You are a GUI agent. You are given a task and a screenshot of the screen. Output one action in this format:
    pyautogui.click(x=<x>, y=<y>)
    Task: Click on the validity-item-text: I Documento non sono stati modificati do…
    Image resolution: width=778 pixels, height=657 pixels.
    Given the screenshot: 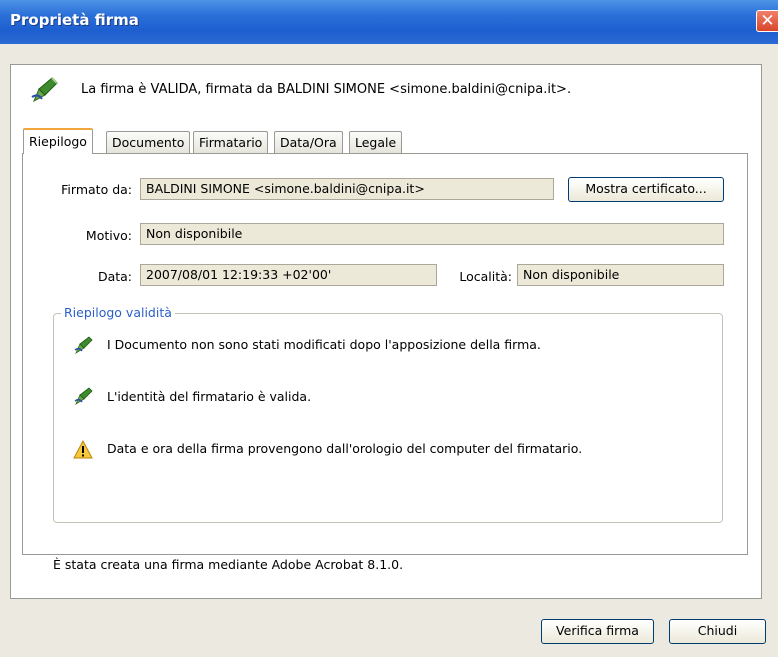 What is the action you would take?
    pyautogui.click(x=324, y=344)
    